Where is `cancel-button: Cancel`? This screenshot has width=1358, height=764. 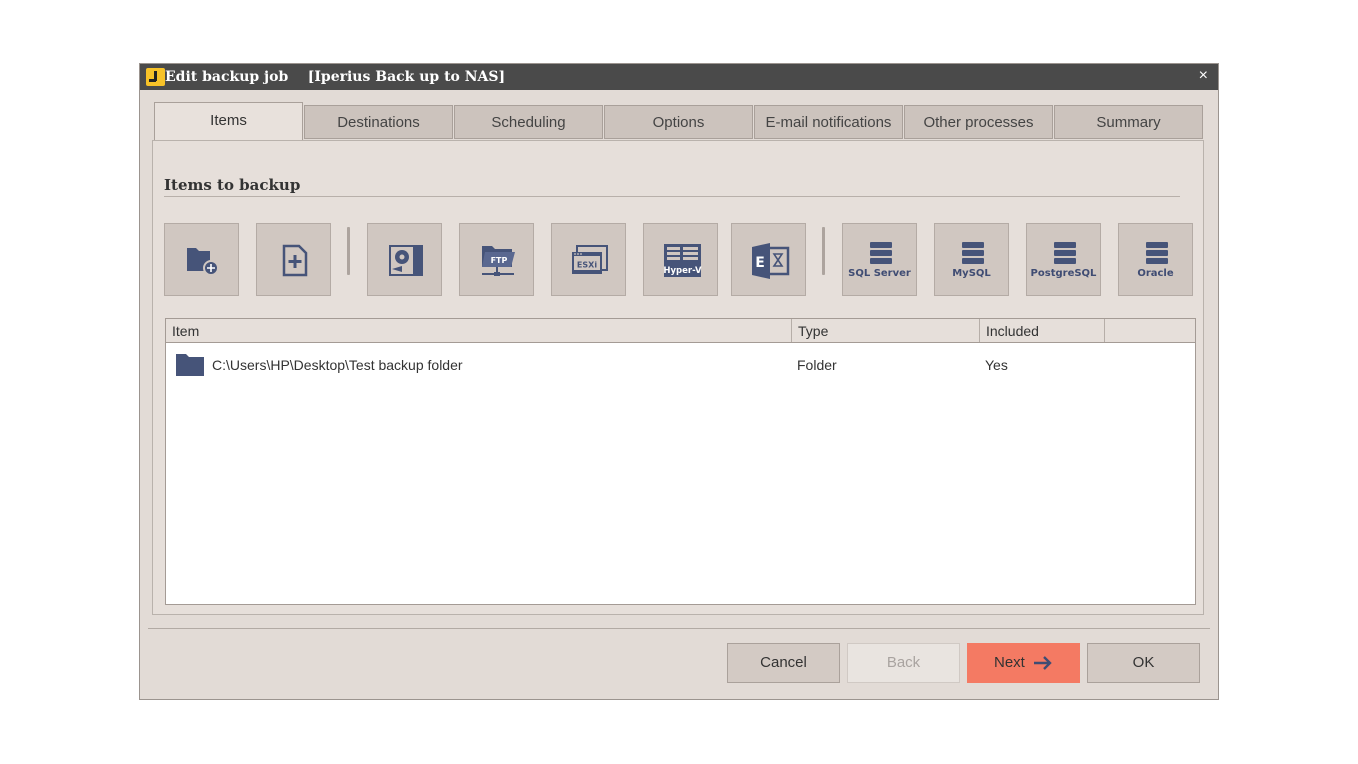
cancel-button: Cancel is located at coordinates (783, 663).